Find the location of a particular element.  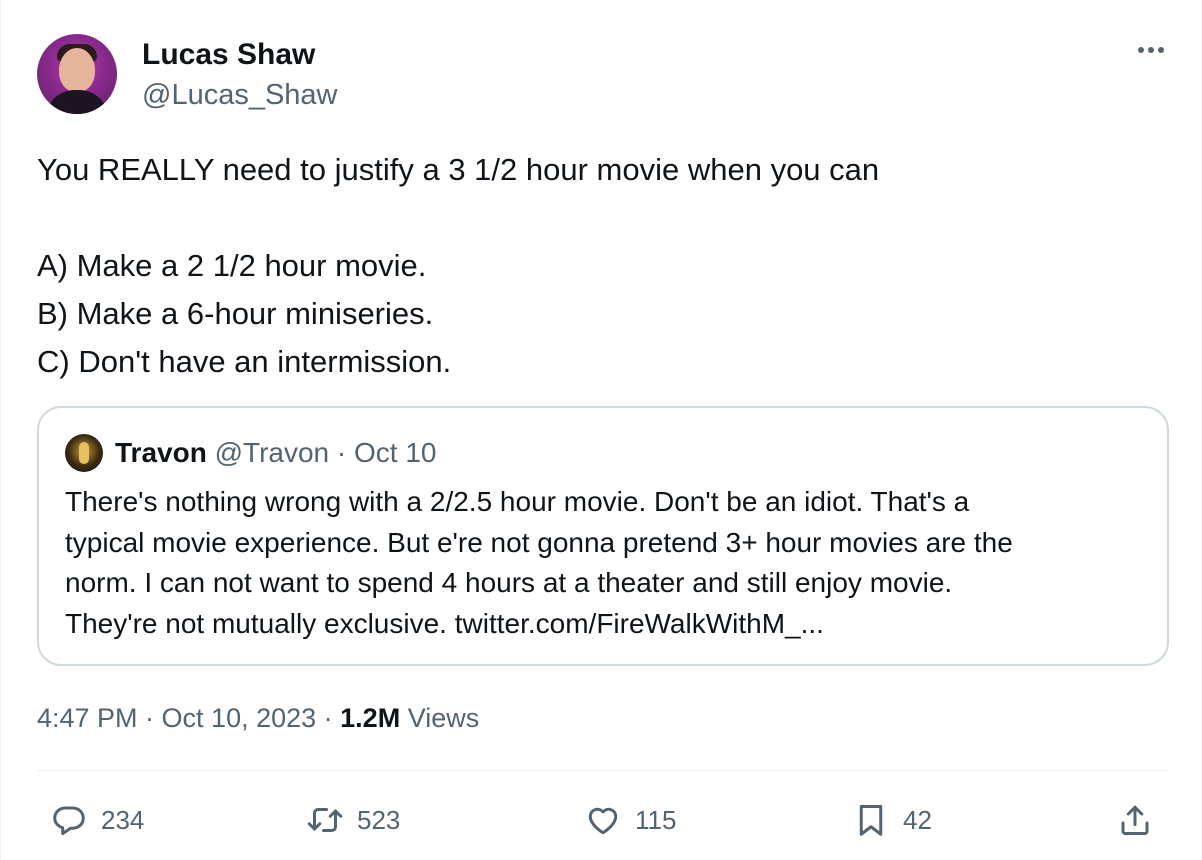

more-options-icon is located at coordinates (1151, 50).